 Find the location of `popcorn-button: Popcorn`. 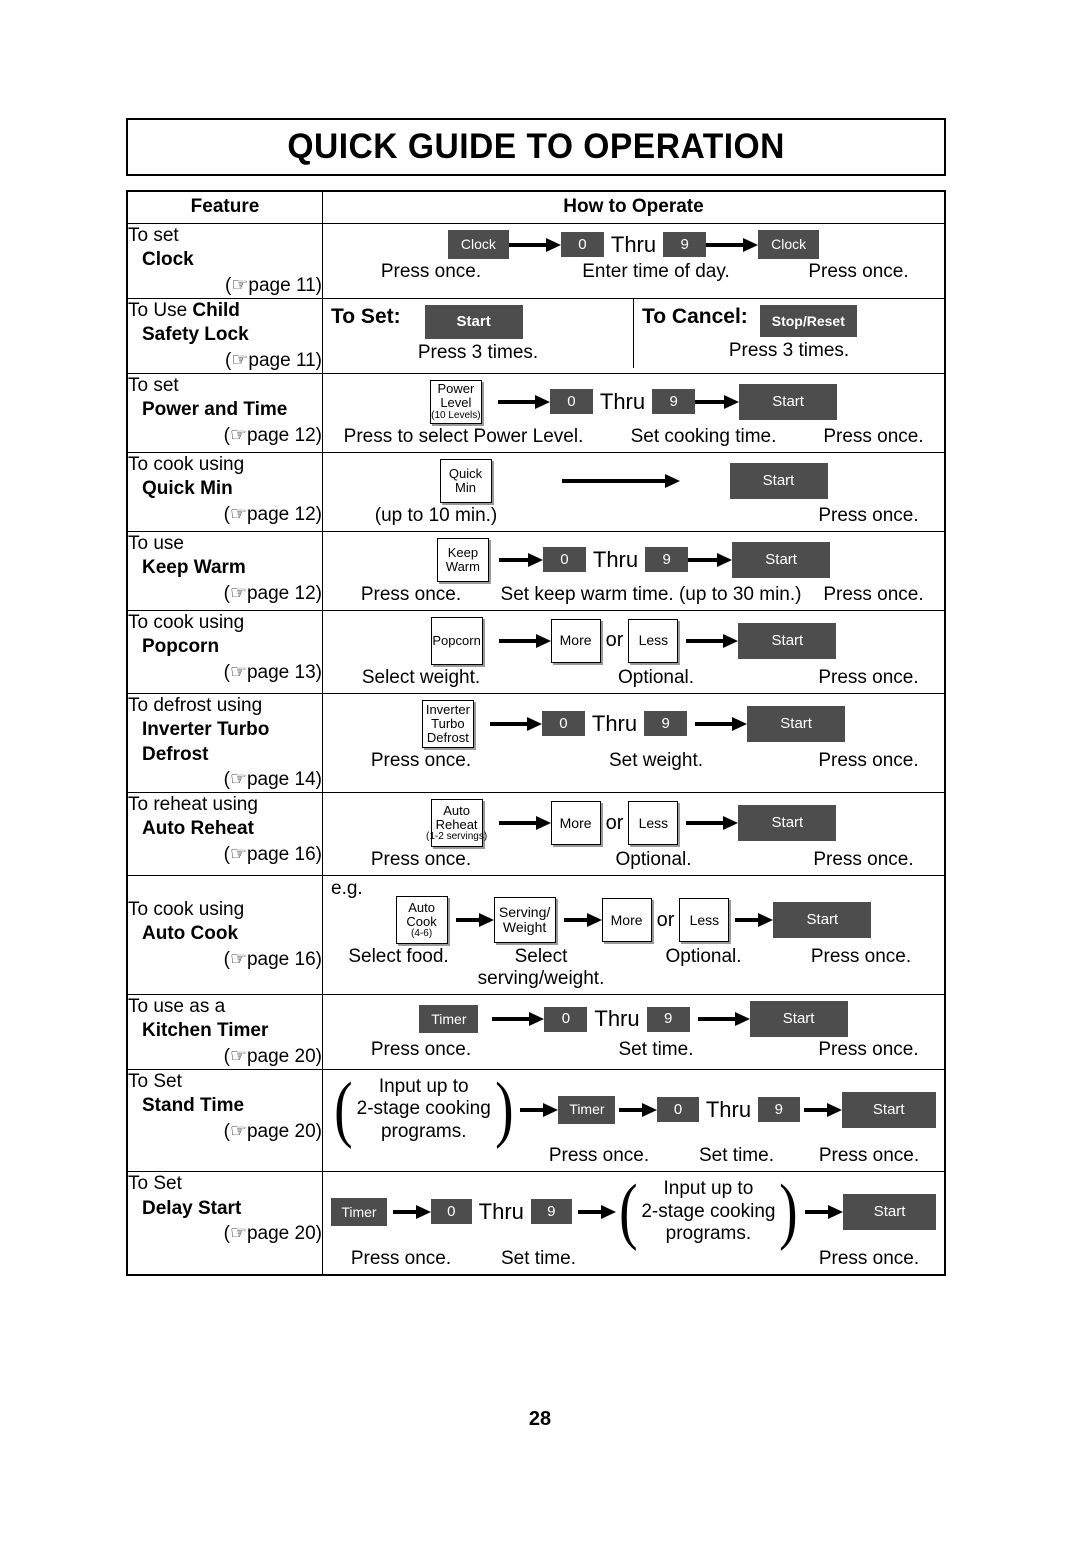

popcorn-button: Popcorn is located at coordinates (456, 640).